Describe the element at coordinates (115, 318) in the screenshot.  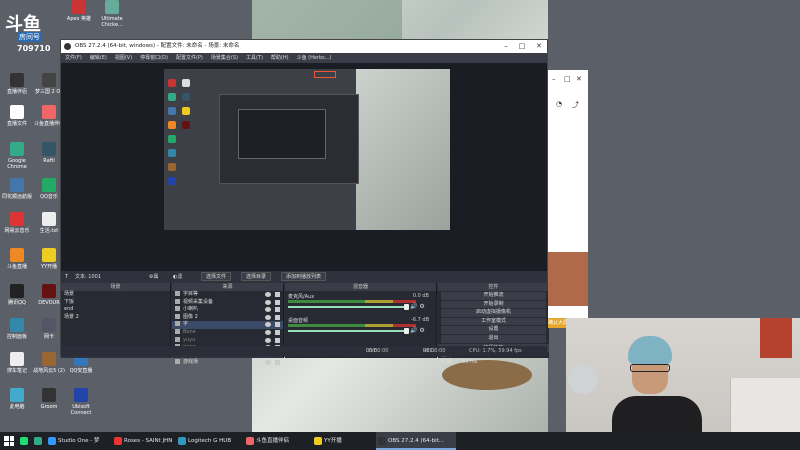
I see `scene-item: 场景 2` at that location.